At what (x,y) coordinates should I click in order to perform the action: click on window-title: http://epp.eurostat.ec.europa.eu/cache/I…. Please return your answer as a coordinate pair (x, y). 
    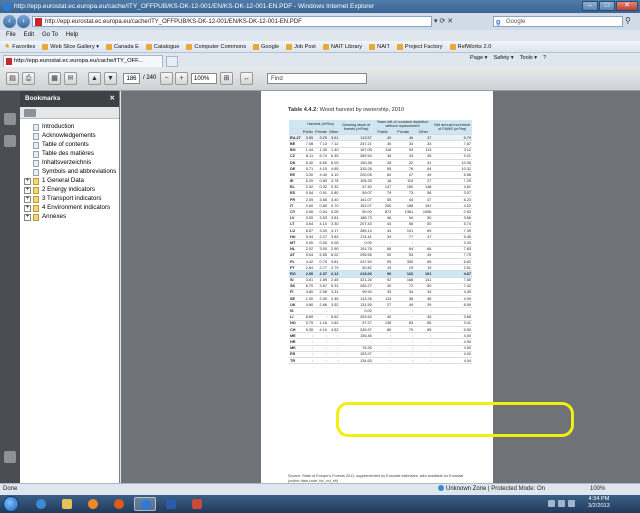
    Looking at the image, I should click on (194, 6).